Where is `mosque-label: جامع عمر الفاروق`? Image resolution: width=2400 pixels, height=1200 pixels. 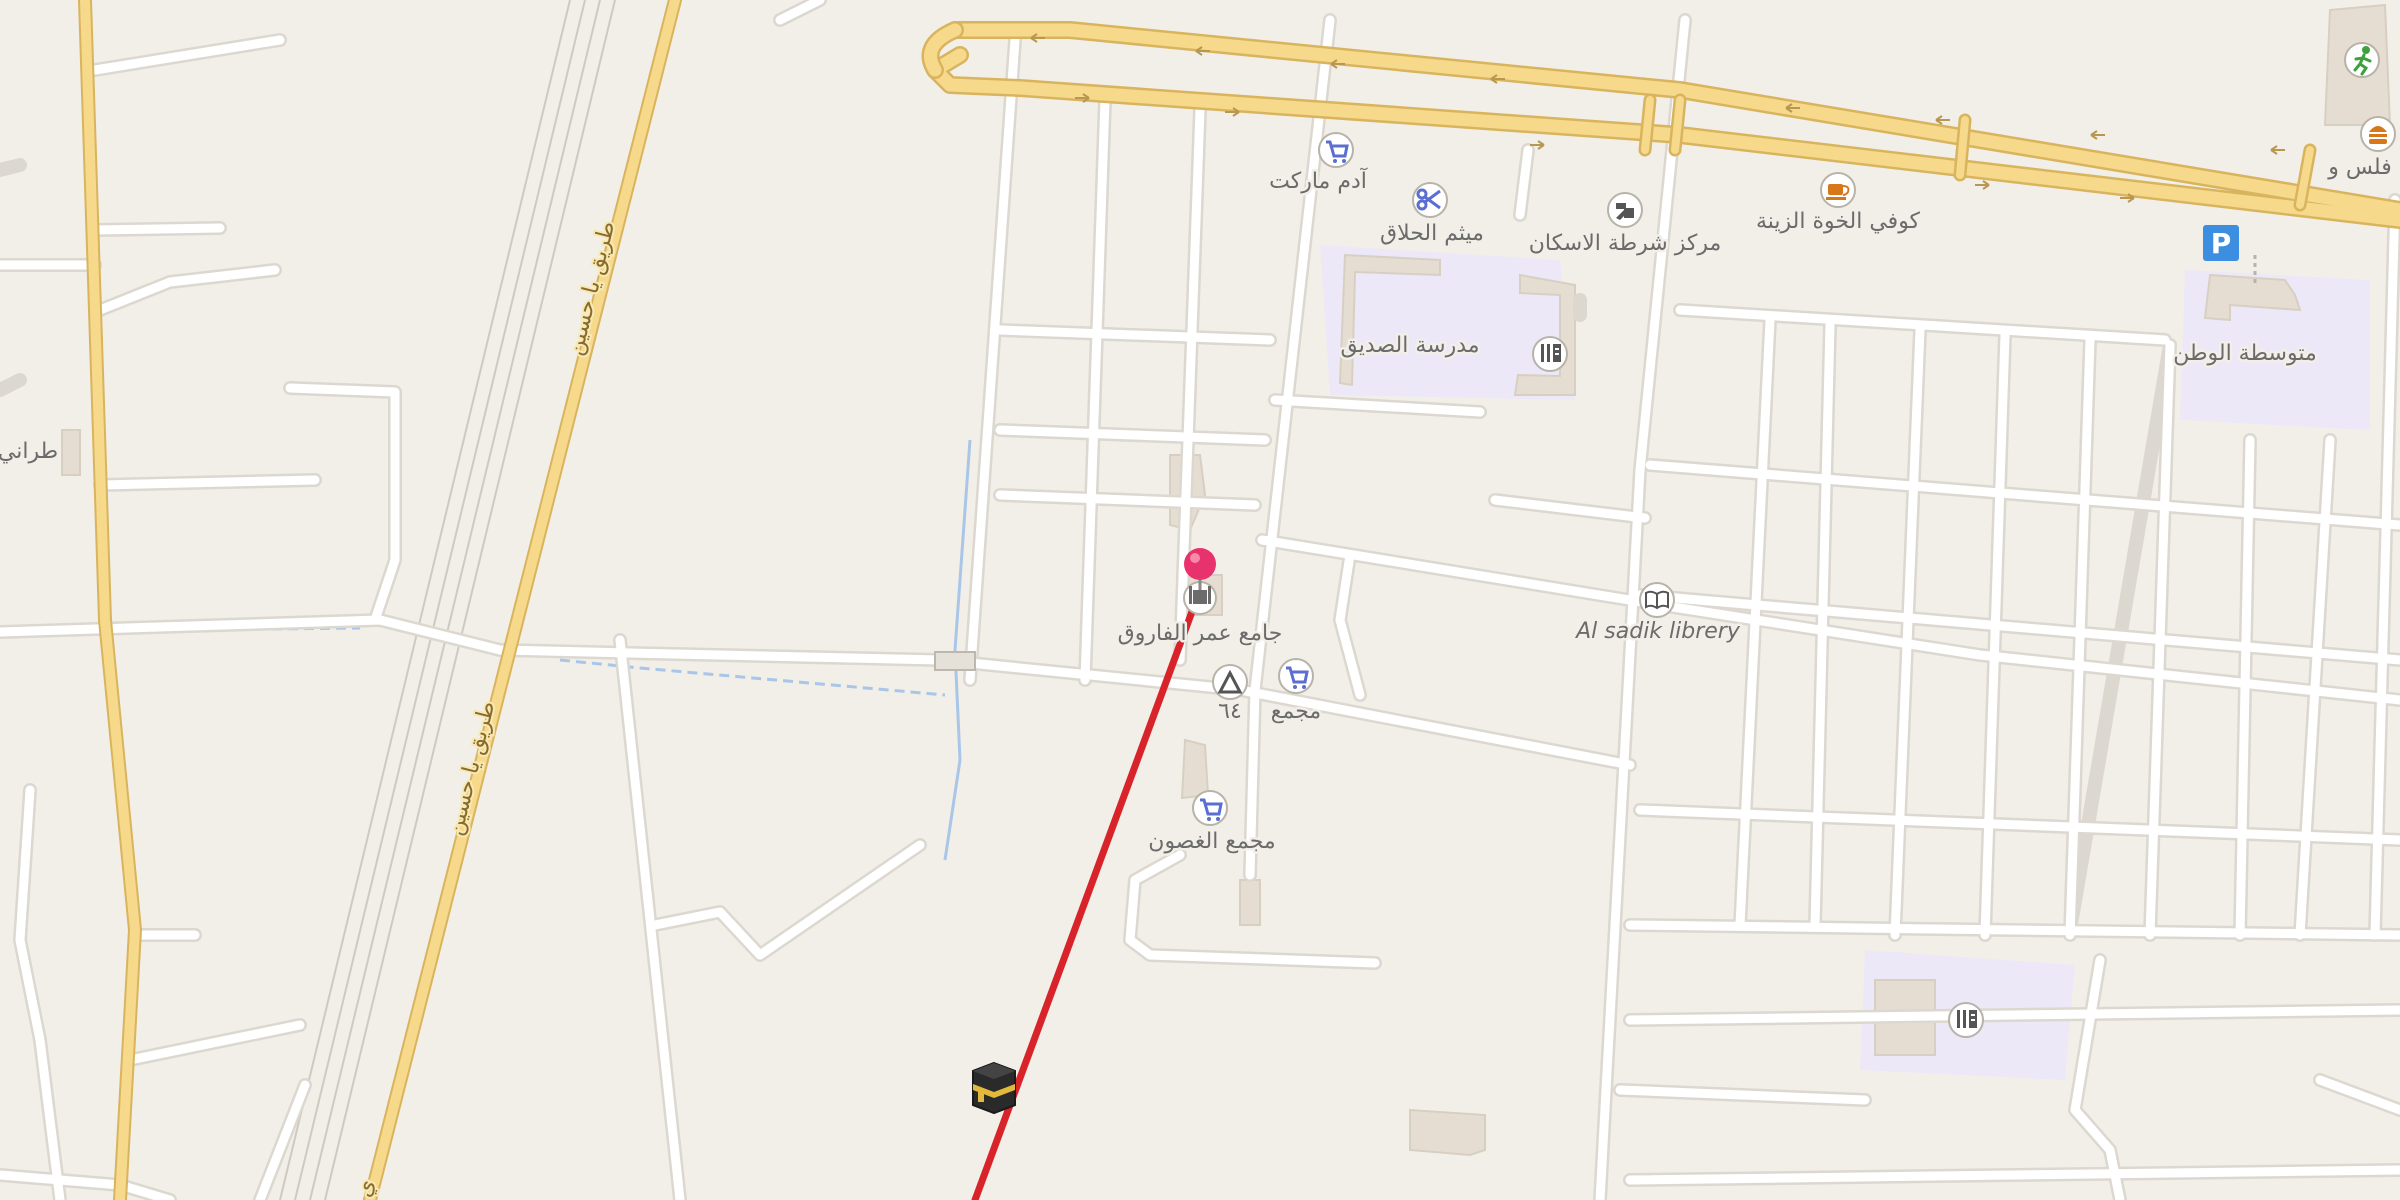 mosque-label: جامع عمر الفاروق is located at coordinates (1200, 633).